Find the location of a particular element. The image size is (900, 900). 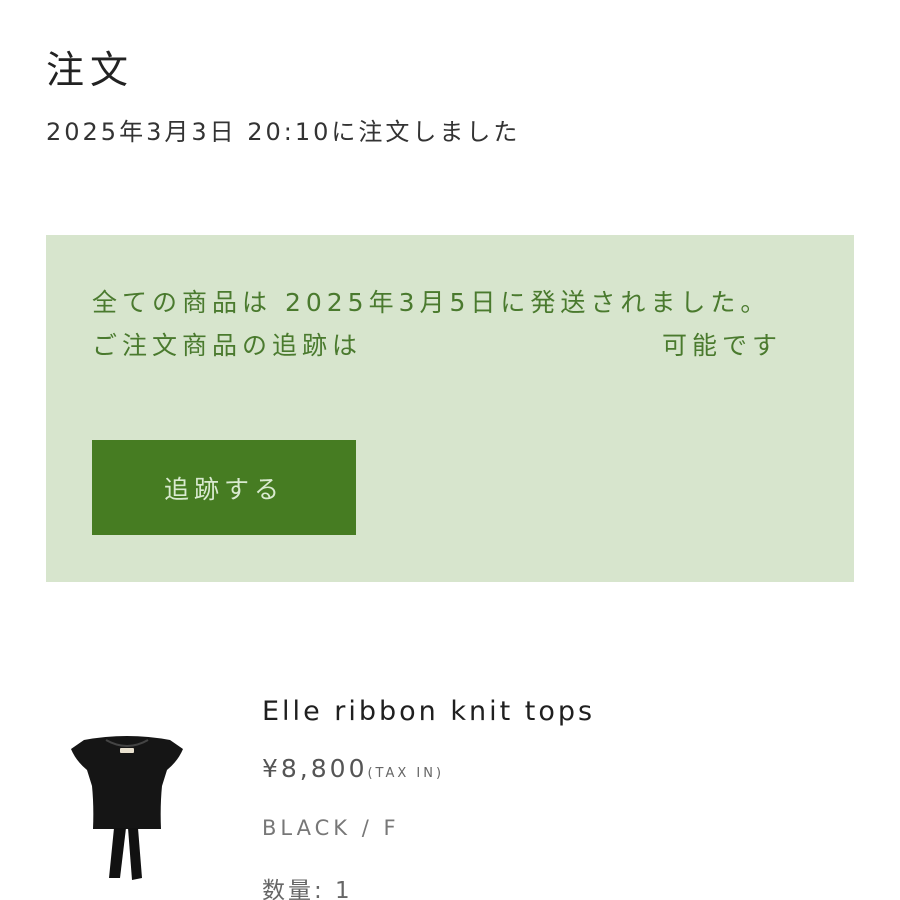

tax-label: (TAX IN) is located at coordinates (406, 773).